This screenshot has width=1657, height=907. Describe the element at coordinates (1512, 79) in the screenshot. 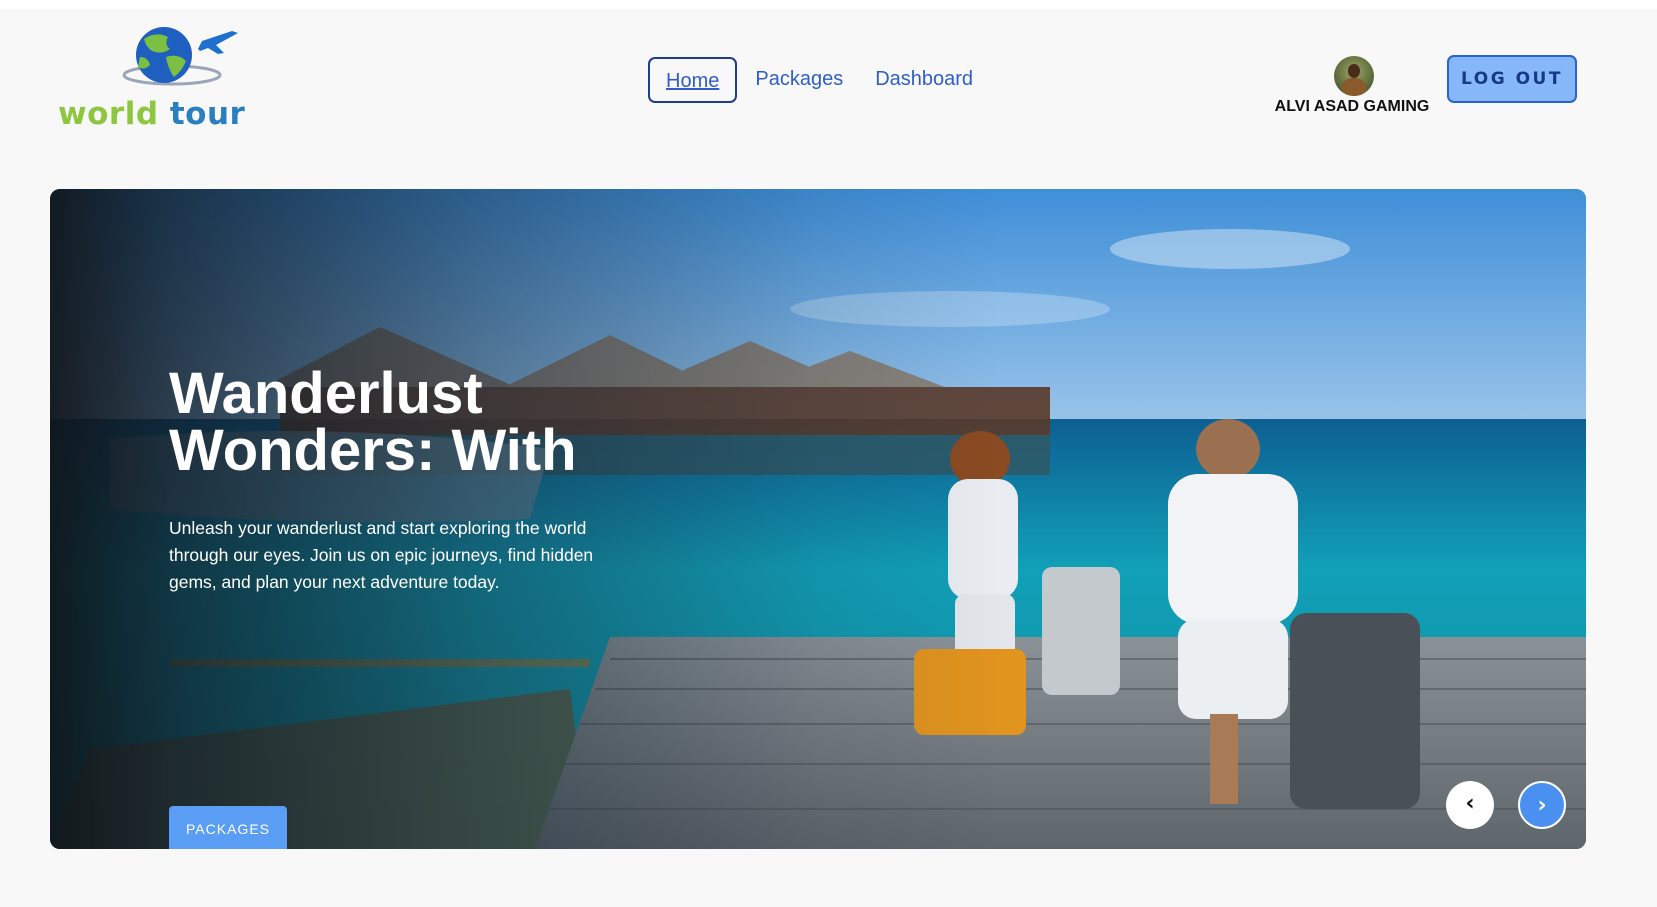

I see `logout-button: LOG OUT` at that location.